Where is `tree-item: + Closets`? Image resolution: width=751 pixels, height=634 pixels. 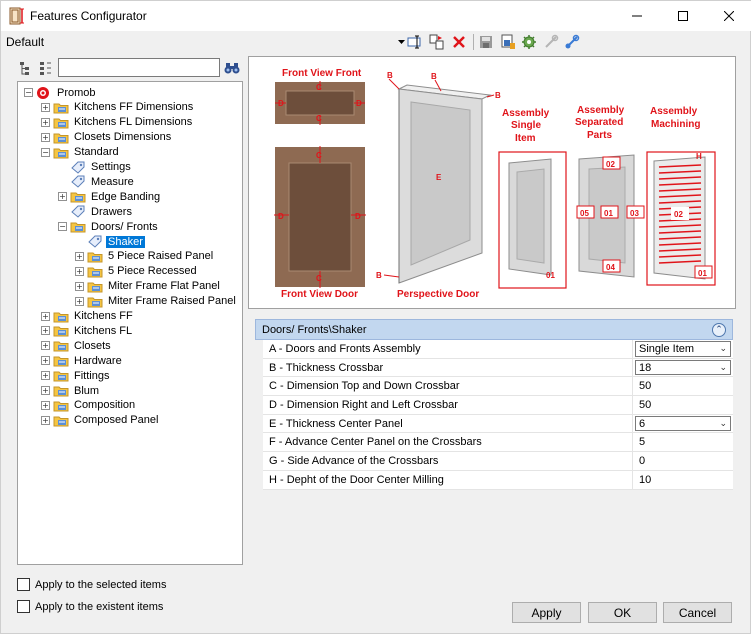 tree-item: + Closets is located at coordinates (77, 345).